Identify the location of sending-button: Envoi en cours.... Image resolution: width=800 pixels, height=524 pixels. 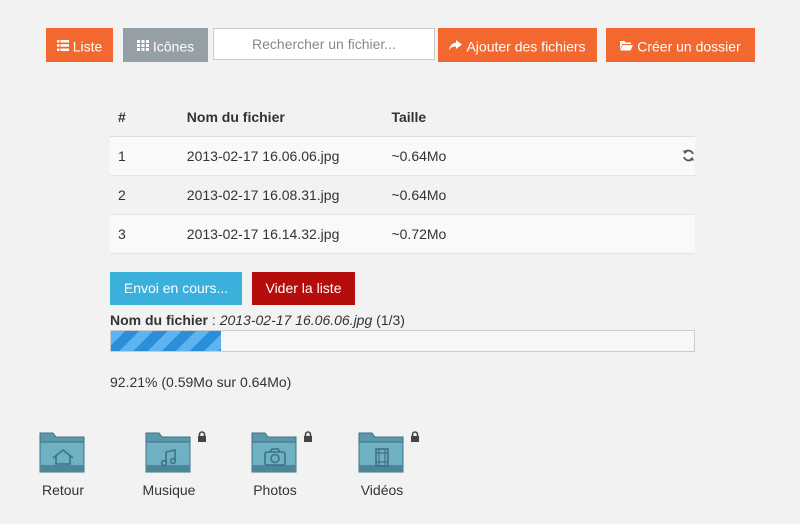
(176, 288).